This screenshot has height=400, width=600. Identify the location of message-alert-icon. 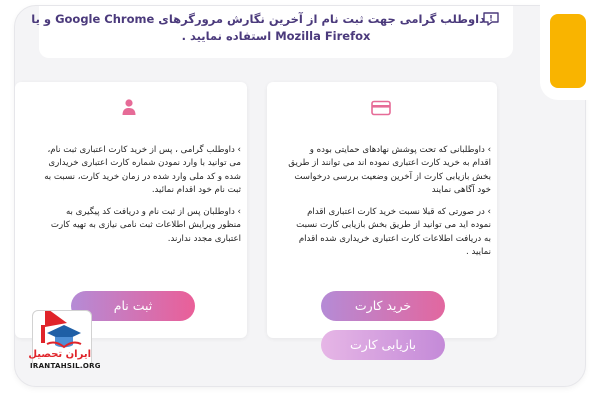
(491, 19).